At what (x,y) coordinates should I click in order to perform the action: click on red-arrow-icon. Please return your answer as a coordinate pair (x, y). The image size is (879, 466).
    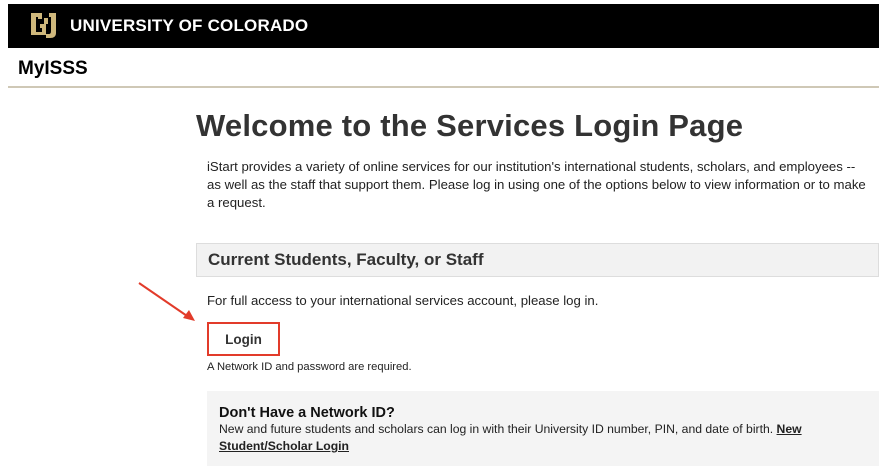
    Looking at the image, I should click on (166, 301).